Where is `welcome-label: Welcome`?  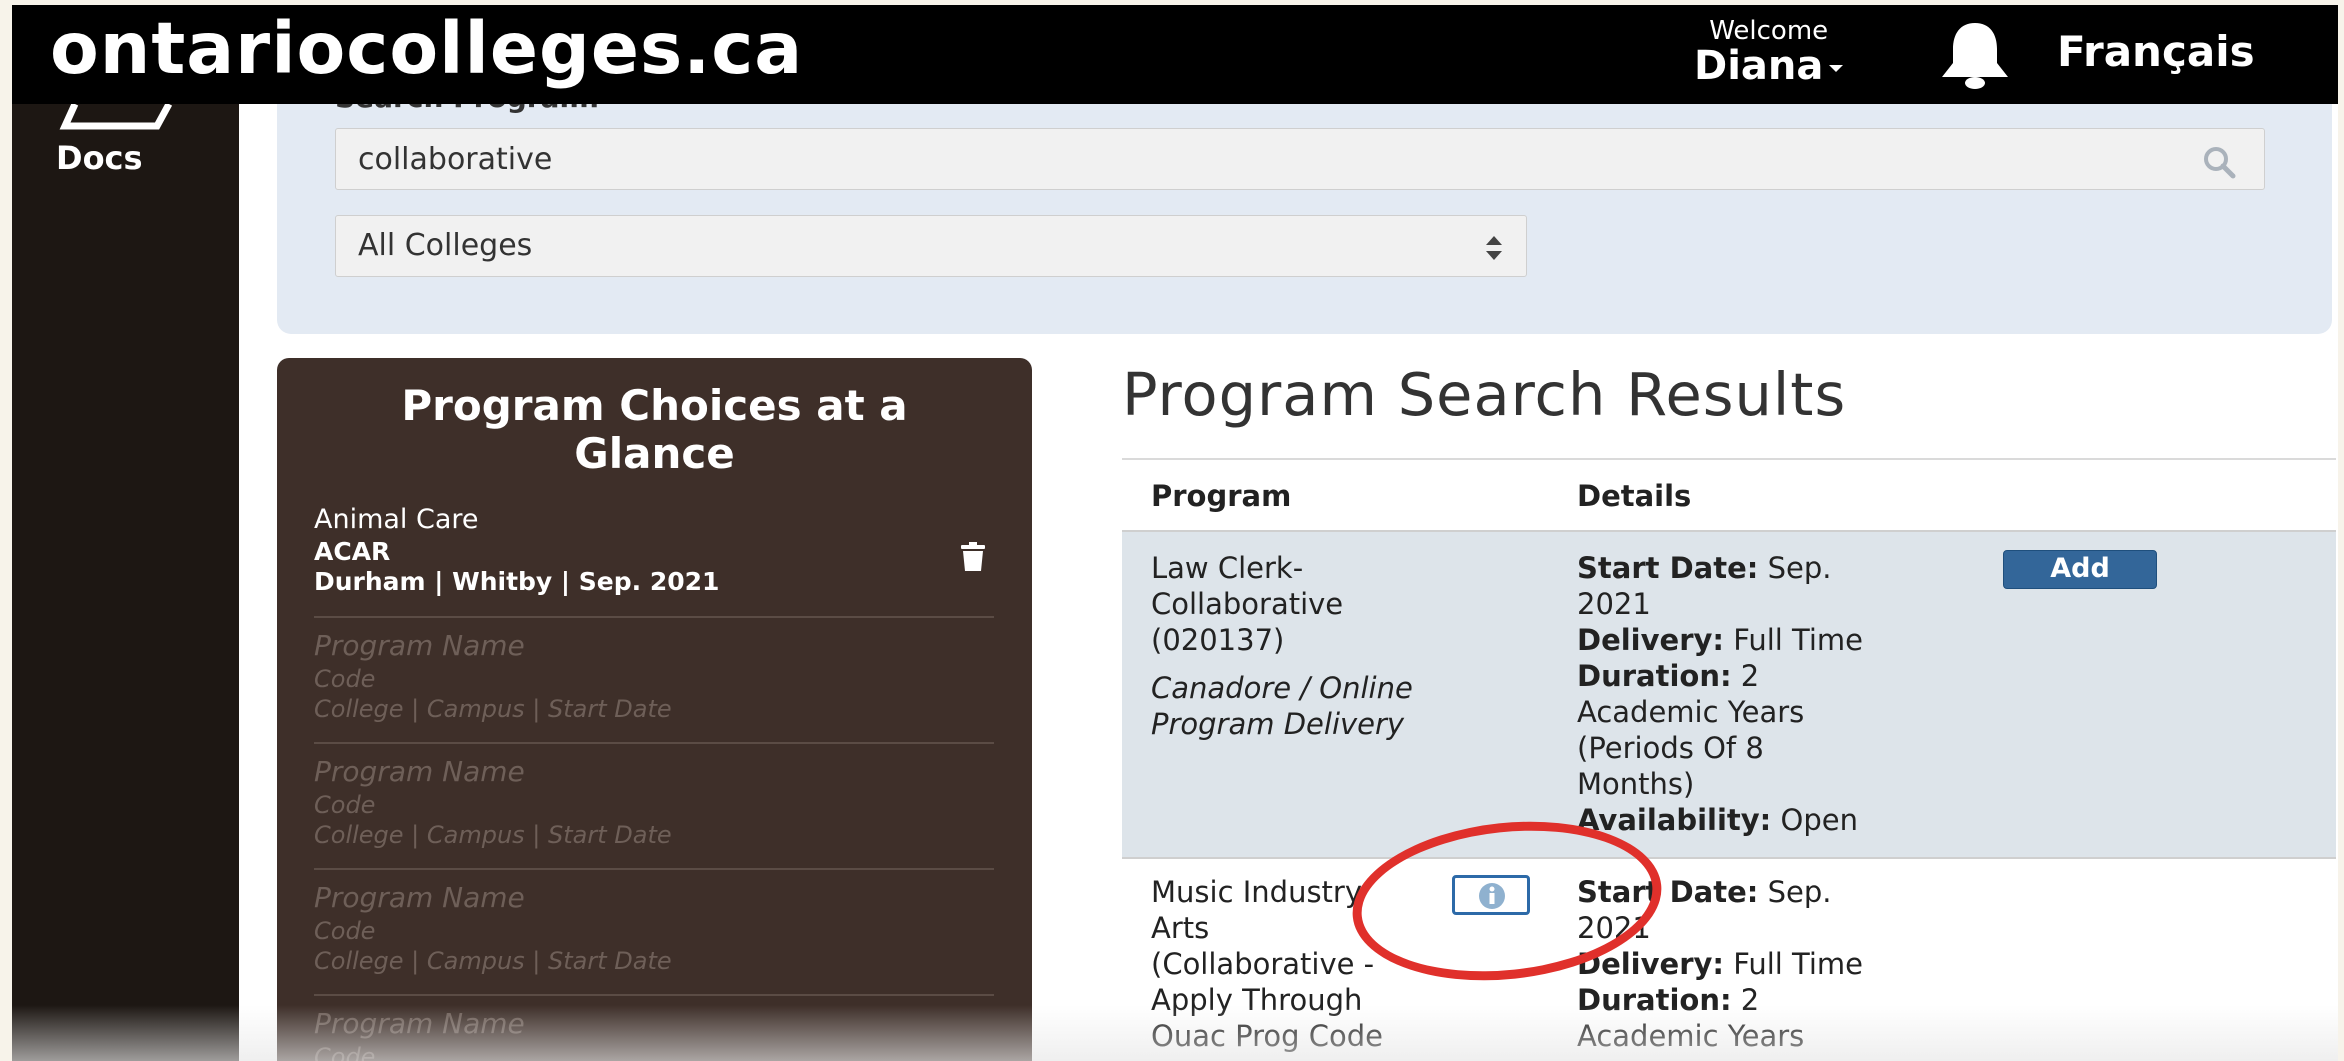
welcome-label: Welcome is located at coordinates (1769, 31).